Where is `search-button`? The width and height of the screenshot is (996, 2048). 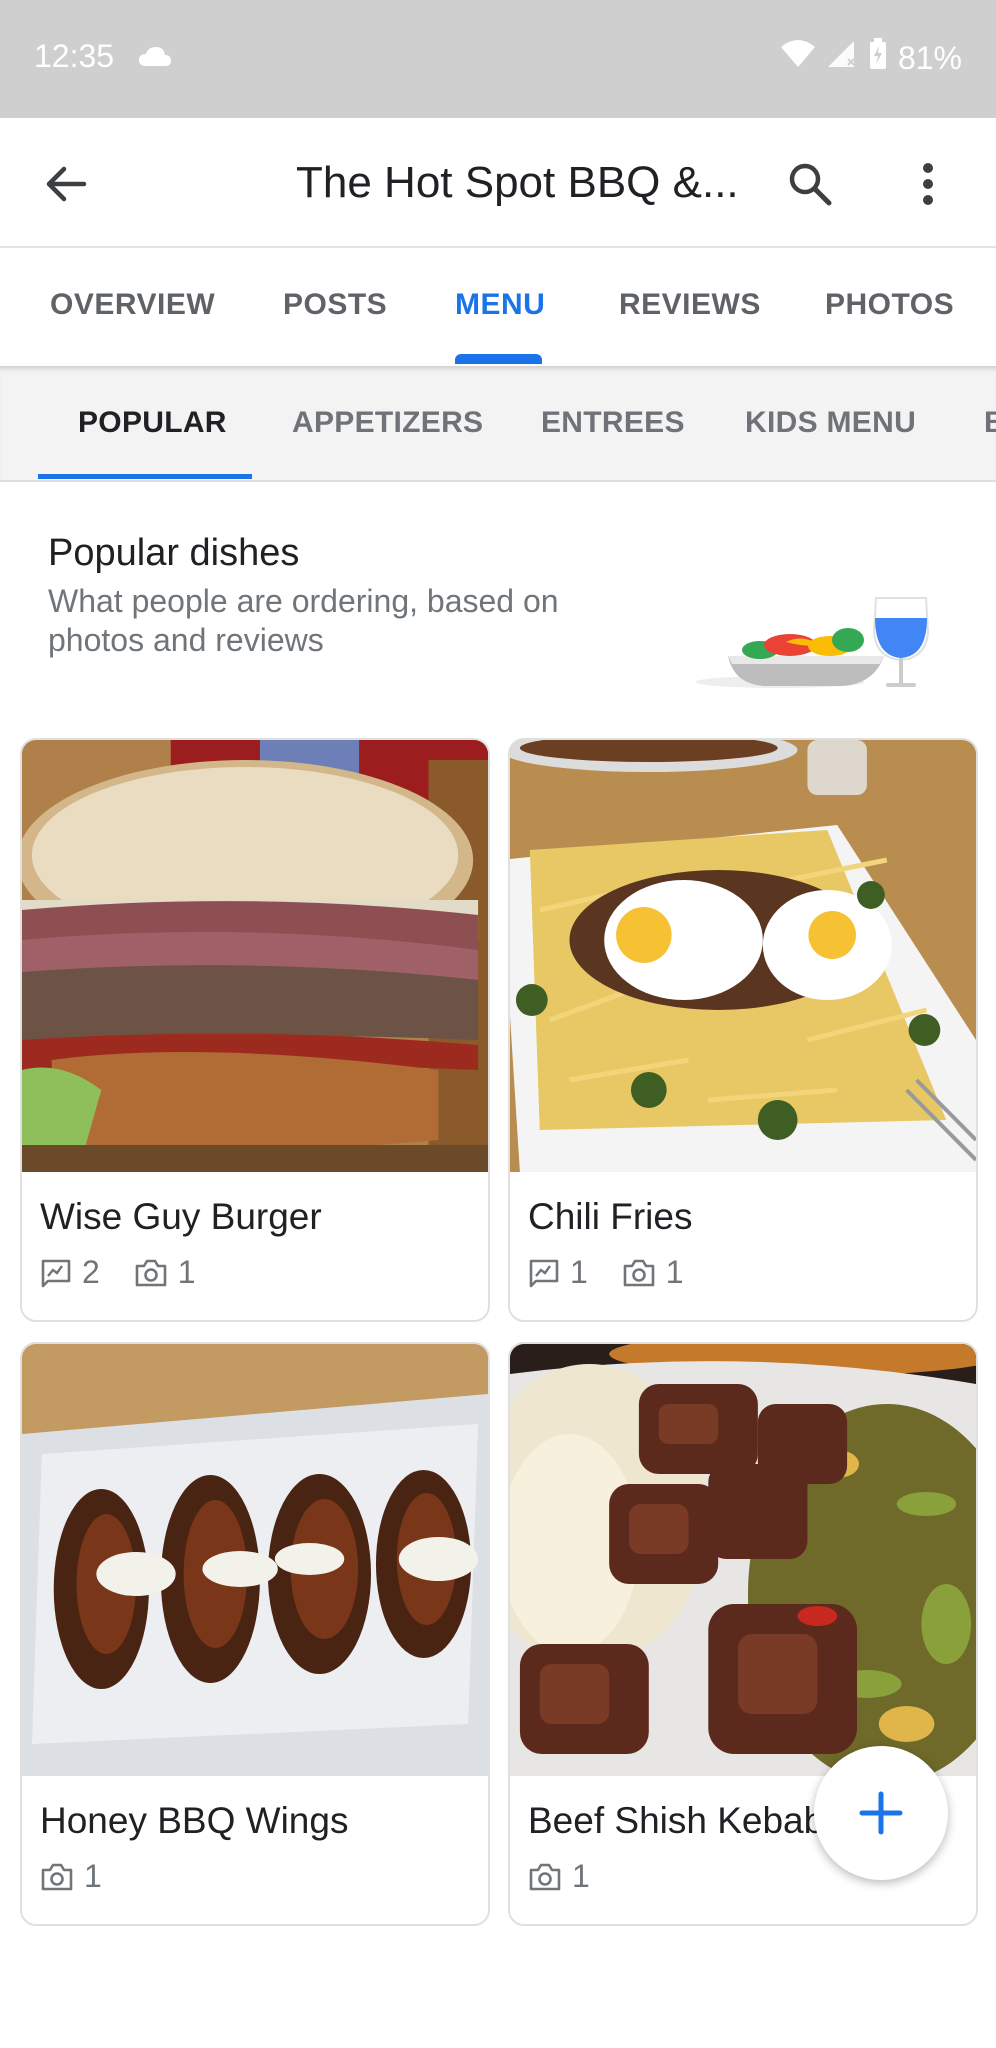 search-button is located at coordinates (810, 184).